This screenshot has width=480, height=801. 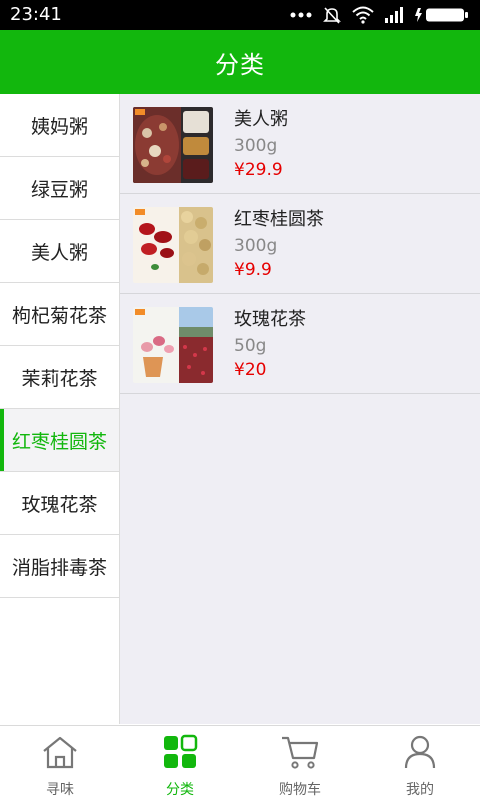 I want to click on bottom-tab-bar: 寻味 分类 购物车 我的, so click(x=240, y=763).